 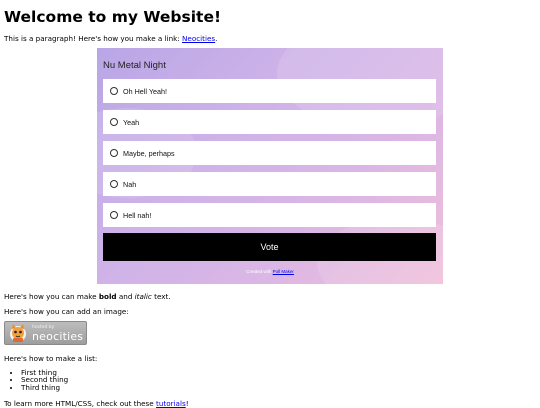 I want to click on neocities-link: Neocities, so click(x=198, y=38).